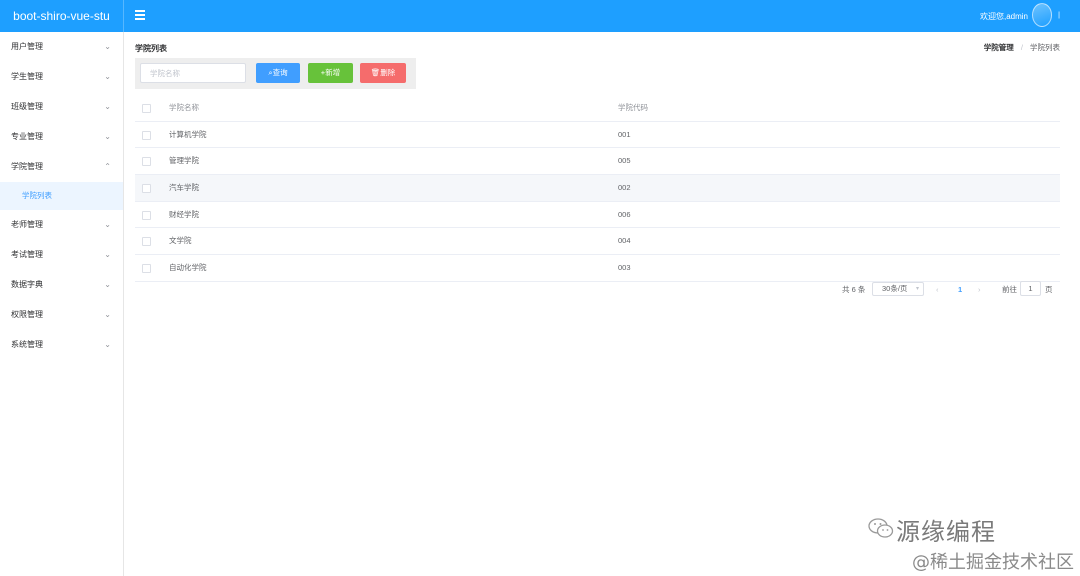  What do you see at coordinates (937, 290) in the screenshot?
I see `prev-page-icon: ‹` at bounding box center [937, 290].